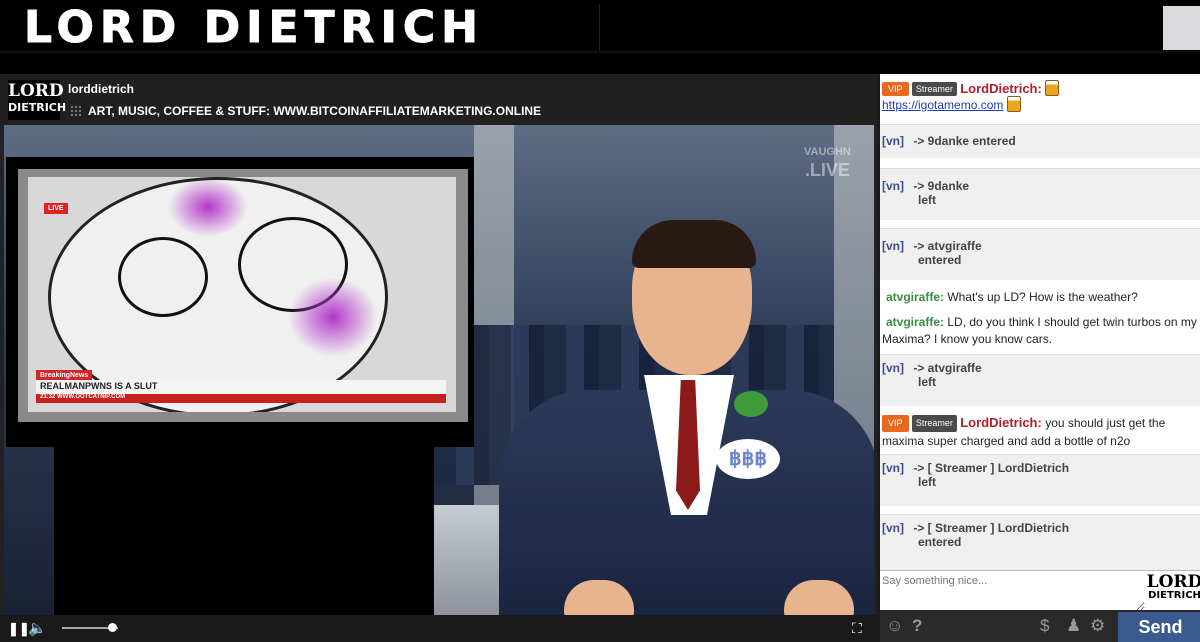  Describe the element at coordinates (827, 152) in the screenshot. I see `watermark-line1: VAUGHN` at that location.